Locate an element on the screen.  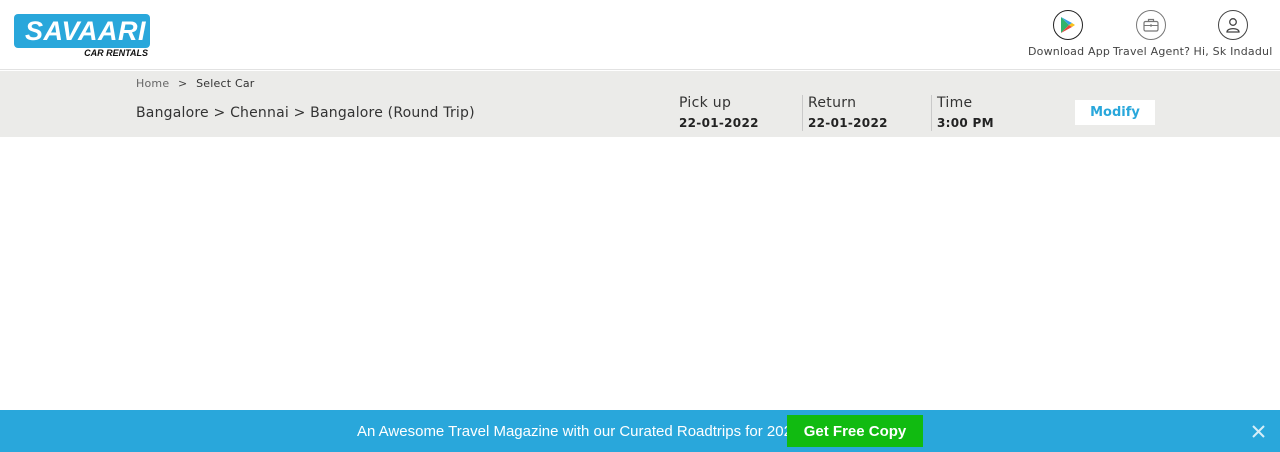
return-date: 22-01-2022 is located at coordinates (848, 123).